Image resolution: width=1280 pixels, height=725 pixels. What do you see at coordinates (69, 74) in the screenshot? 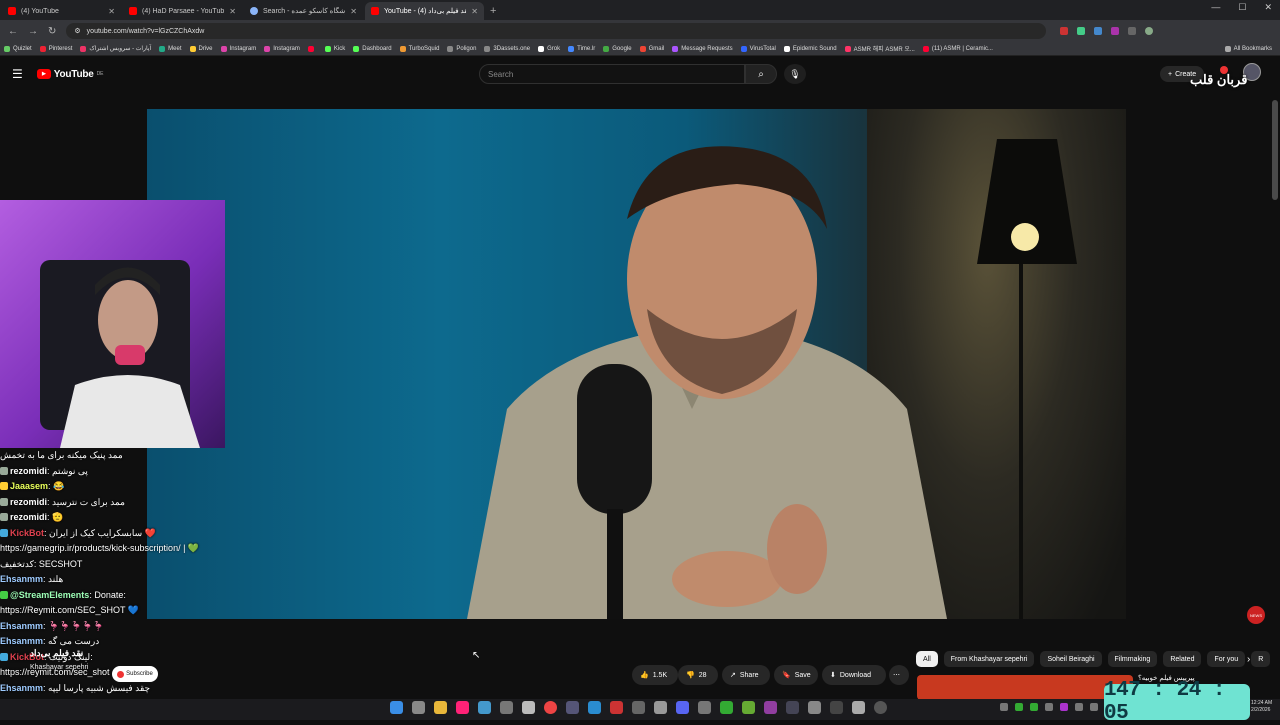
I see `youtube-logo: ▶ YouTube DE` at bounding box center [69, 74].